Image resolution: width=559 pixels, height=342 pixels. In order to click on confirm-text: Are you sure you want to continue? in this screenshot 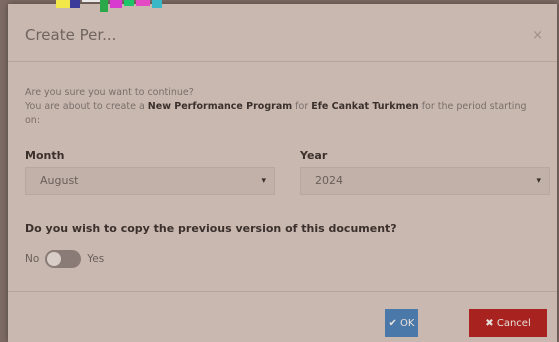, I will do `click(109, 92)`.